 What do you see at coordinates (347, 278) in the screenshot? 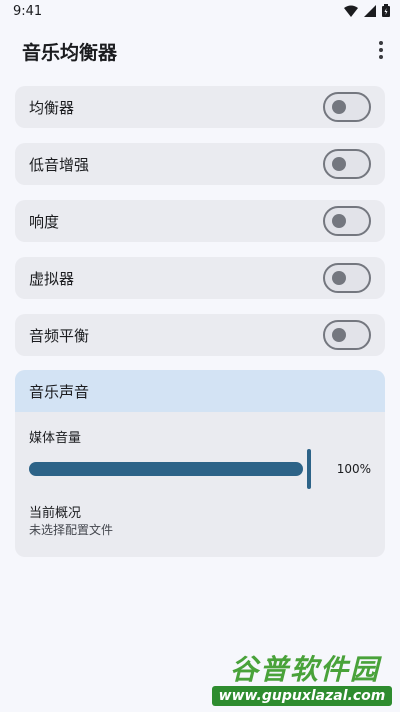
I see `virtualizer-switch` at bounding box center [347, 278].